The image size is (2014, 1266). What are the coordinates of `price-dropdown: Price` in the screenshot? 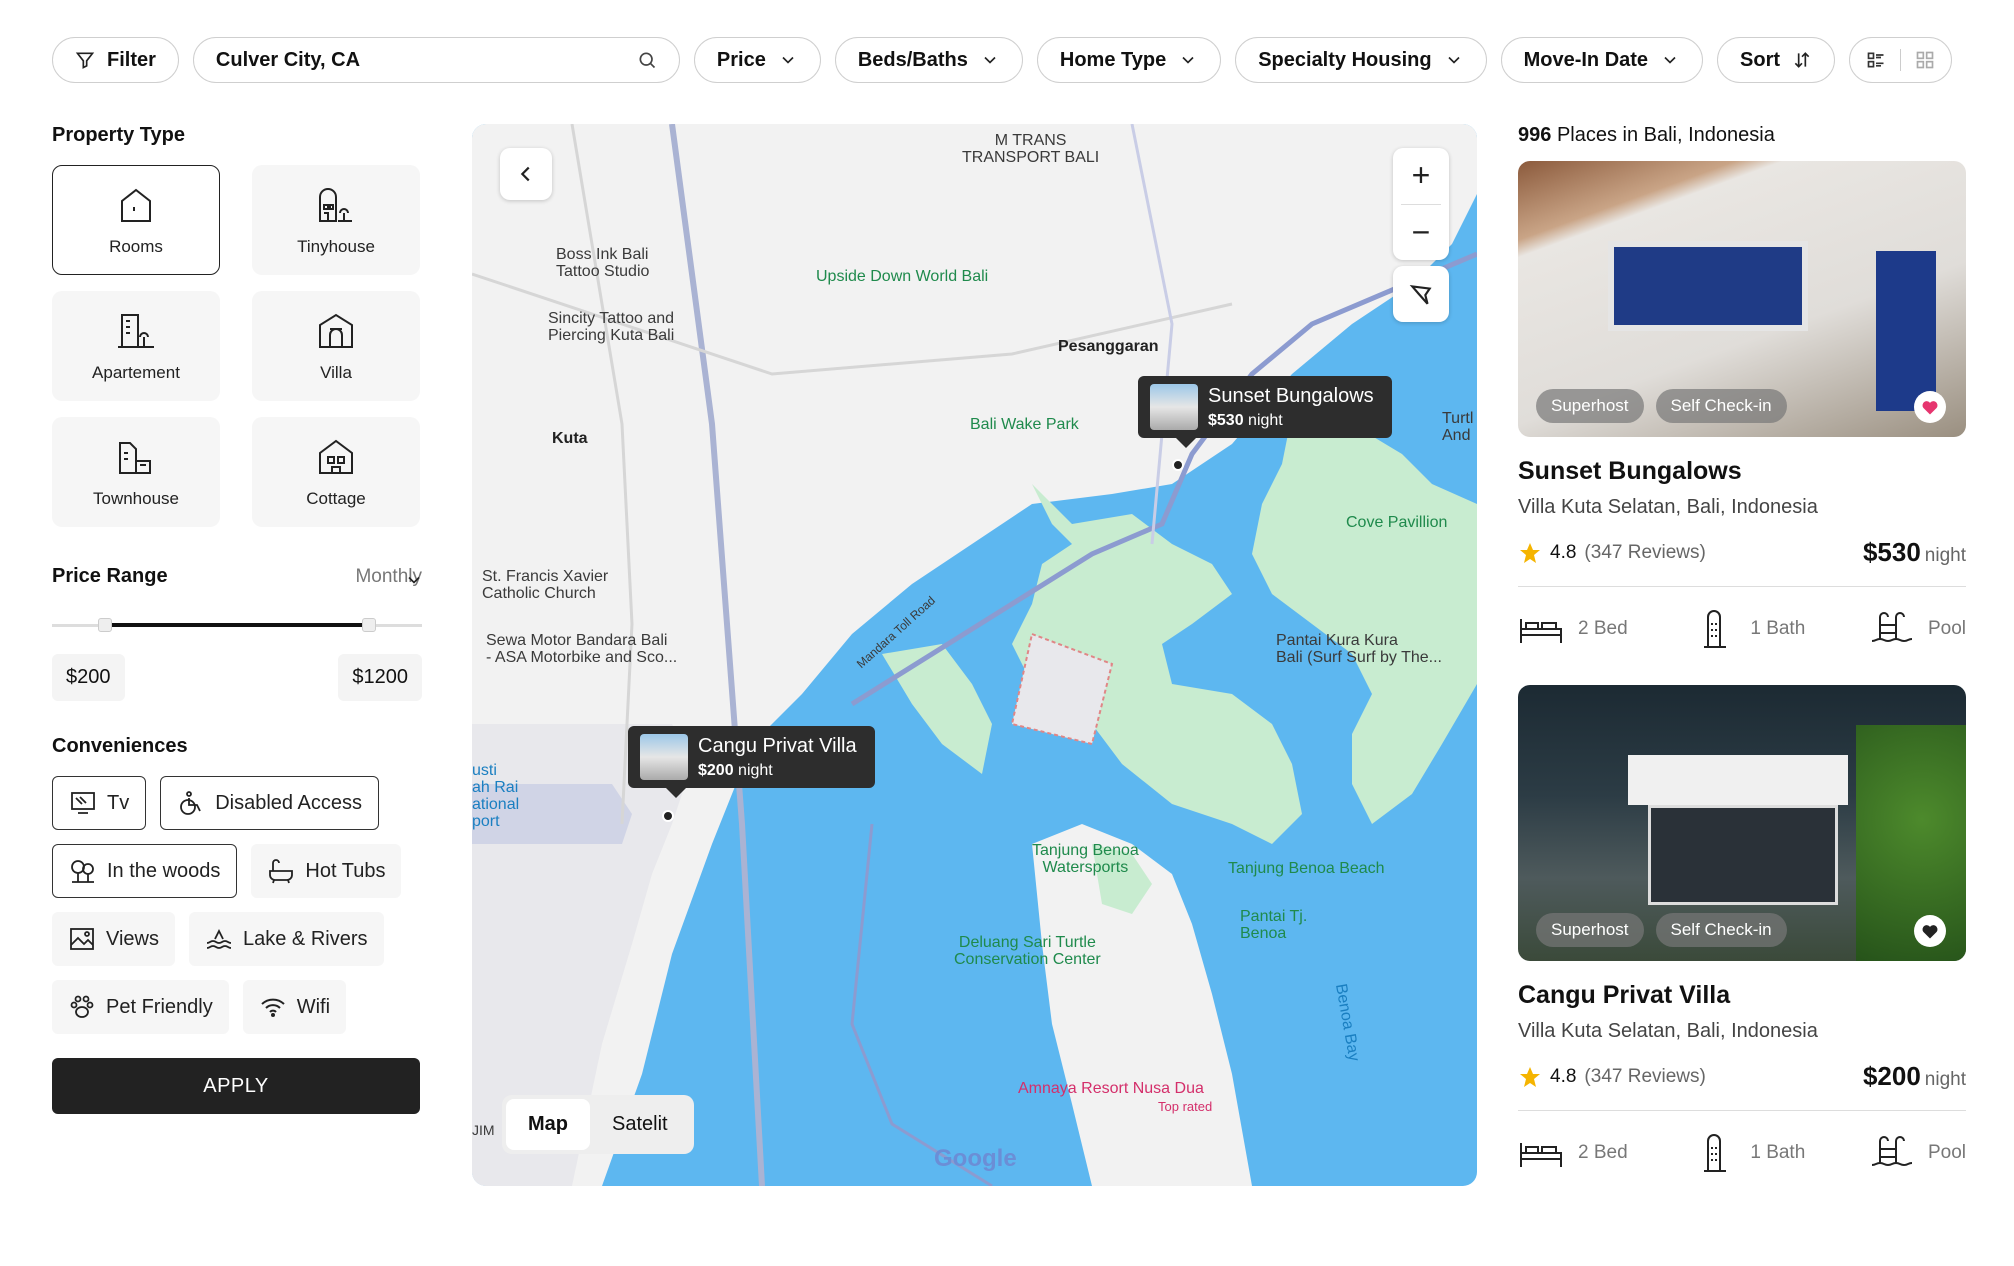 It's located at (757, 60).